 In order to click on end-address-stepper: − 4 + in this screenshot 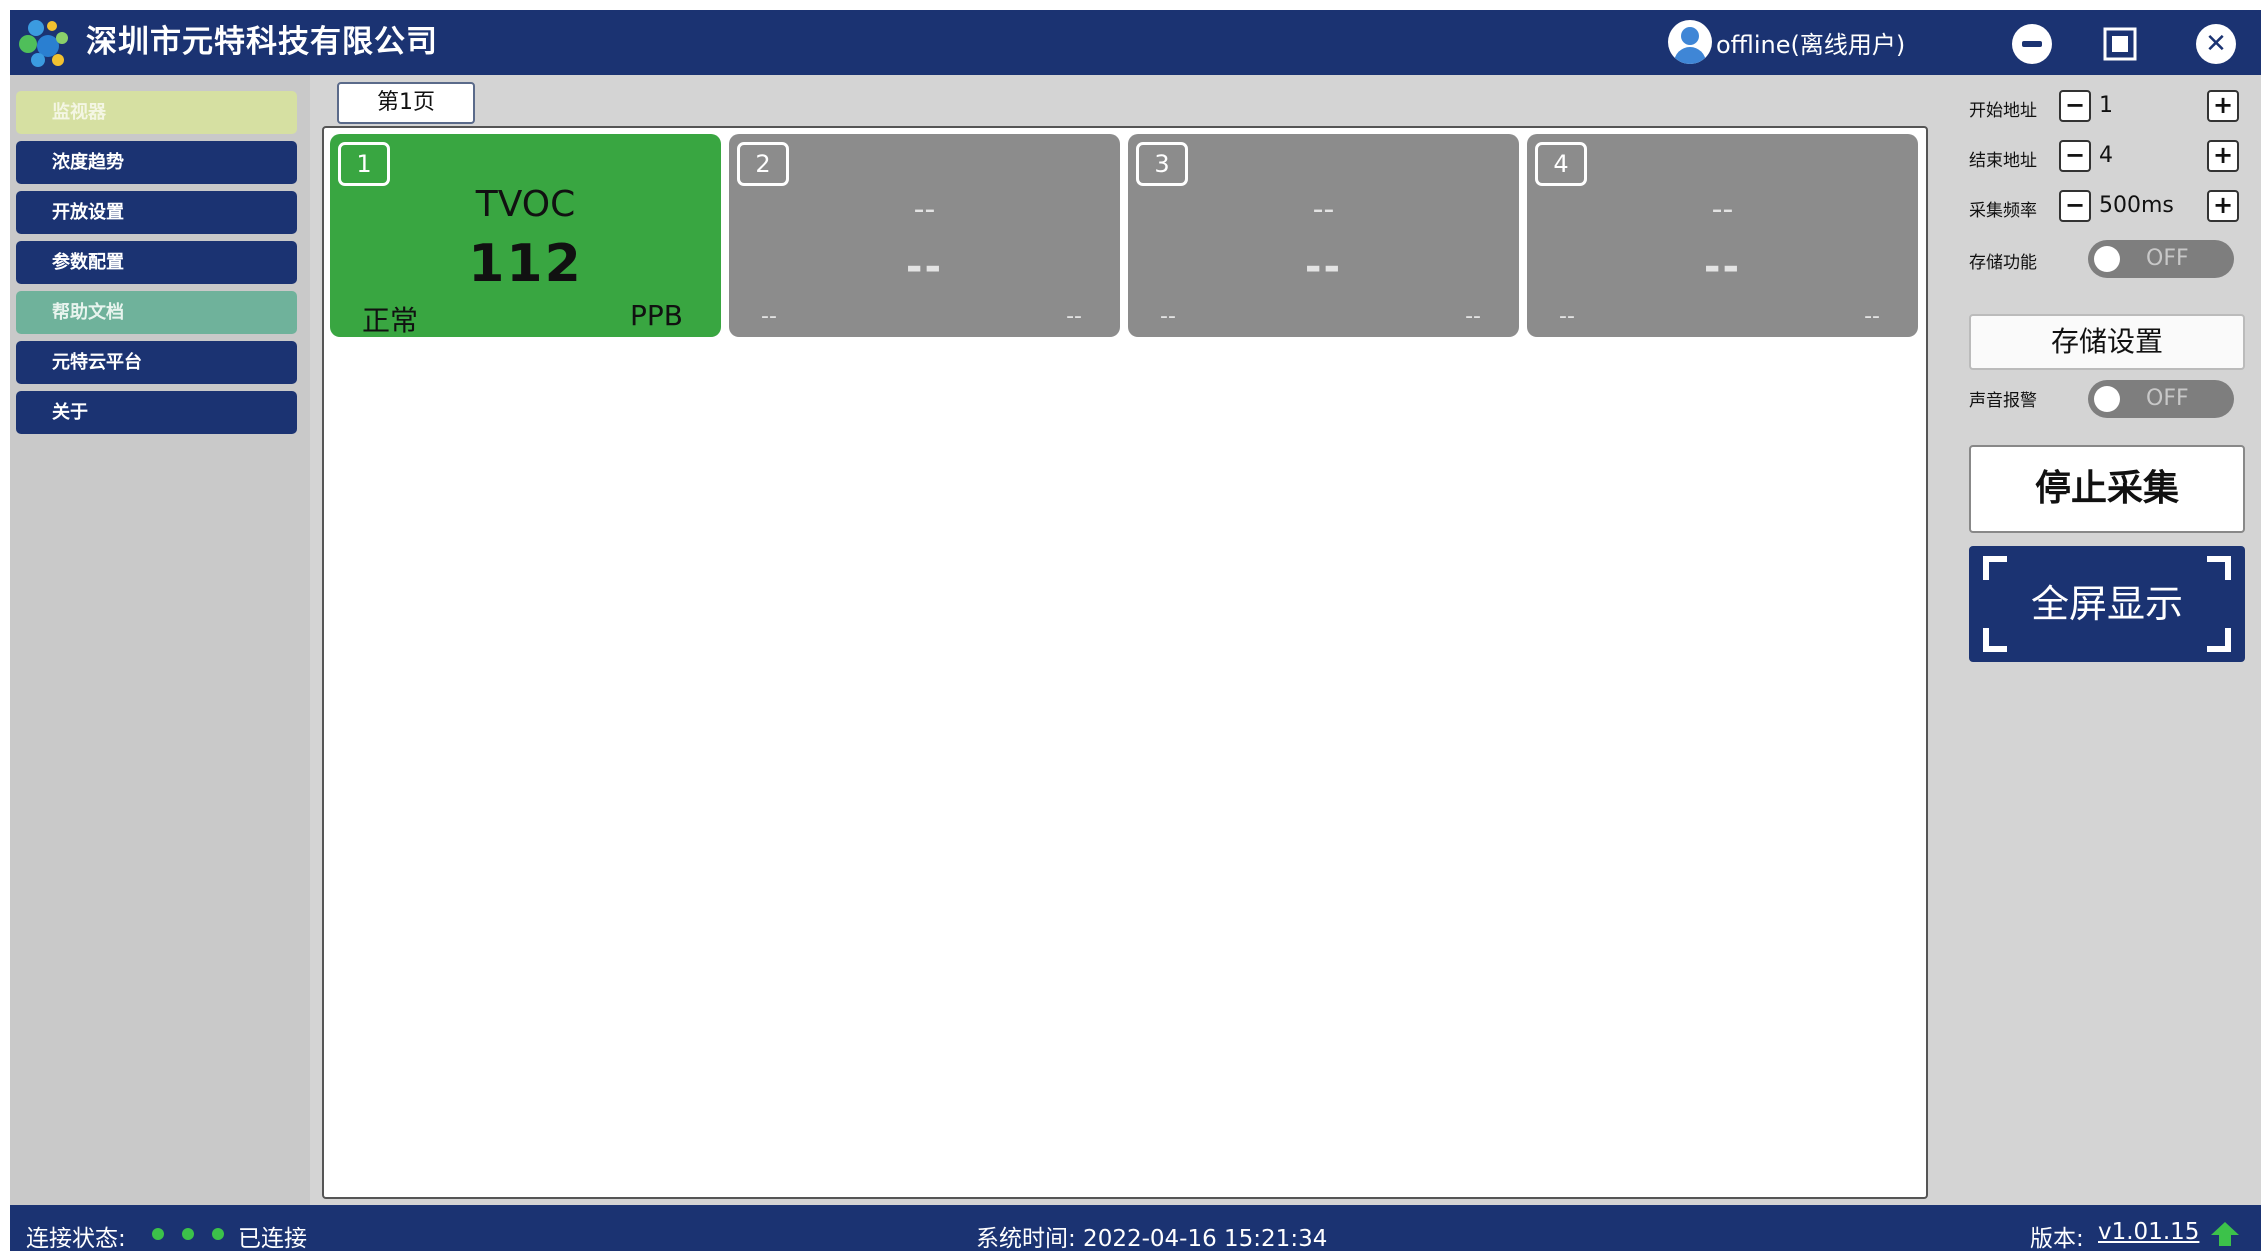, I will do `click(2149, 156)`.